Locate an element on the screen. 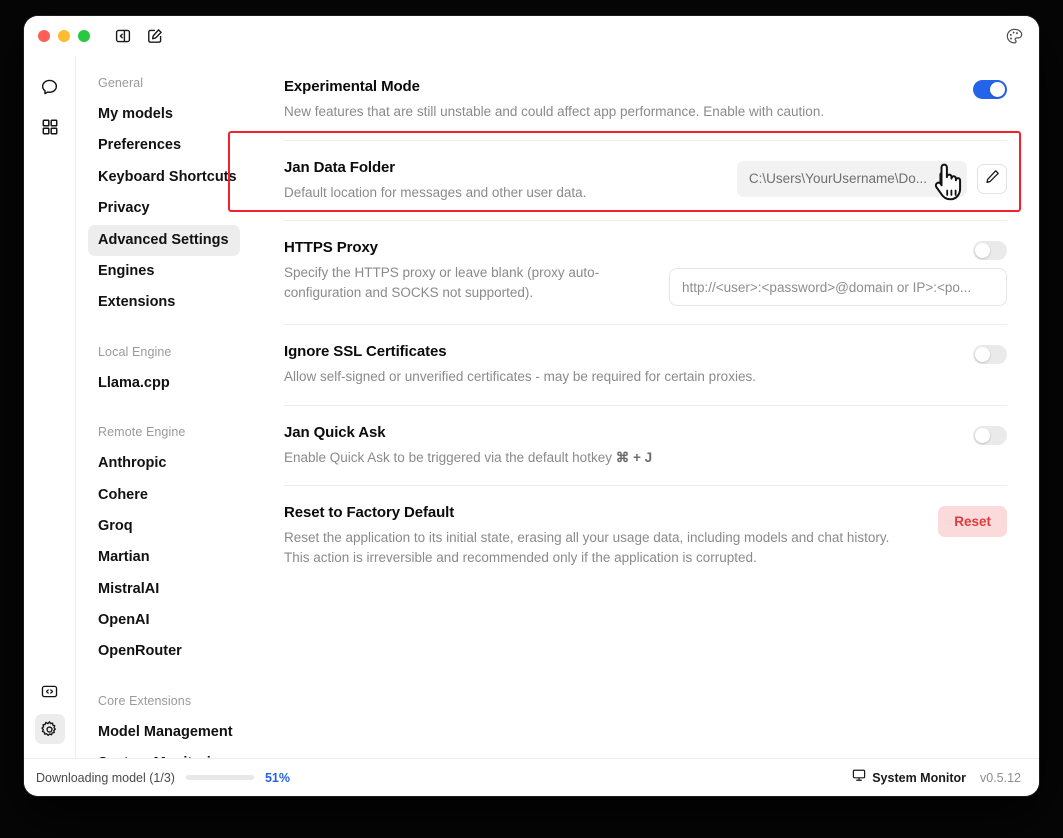  panel-collapse-icon is located at coordinates (123, 36).